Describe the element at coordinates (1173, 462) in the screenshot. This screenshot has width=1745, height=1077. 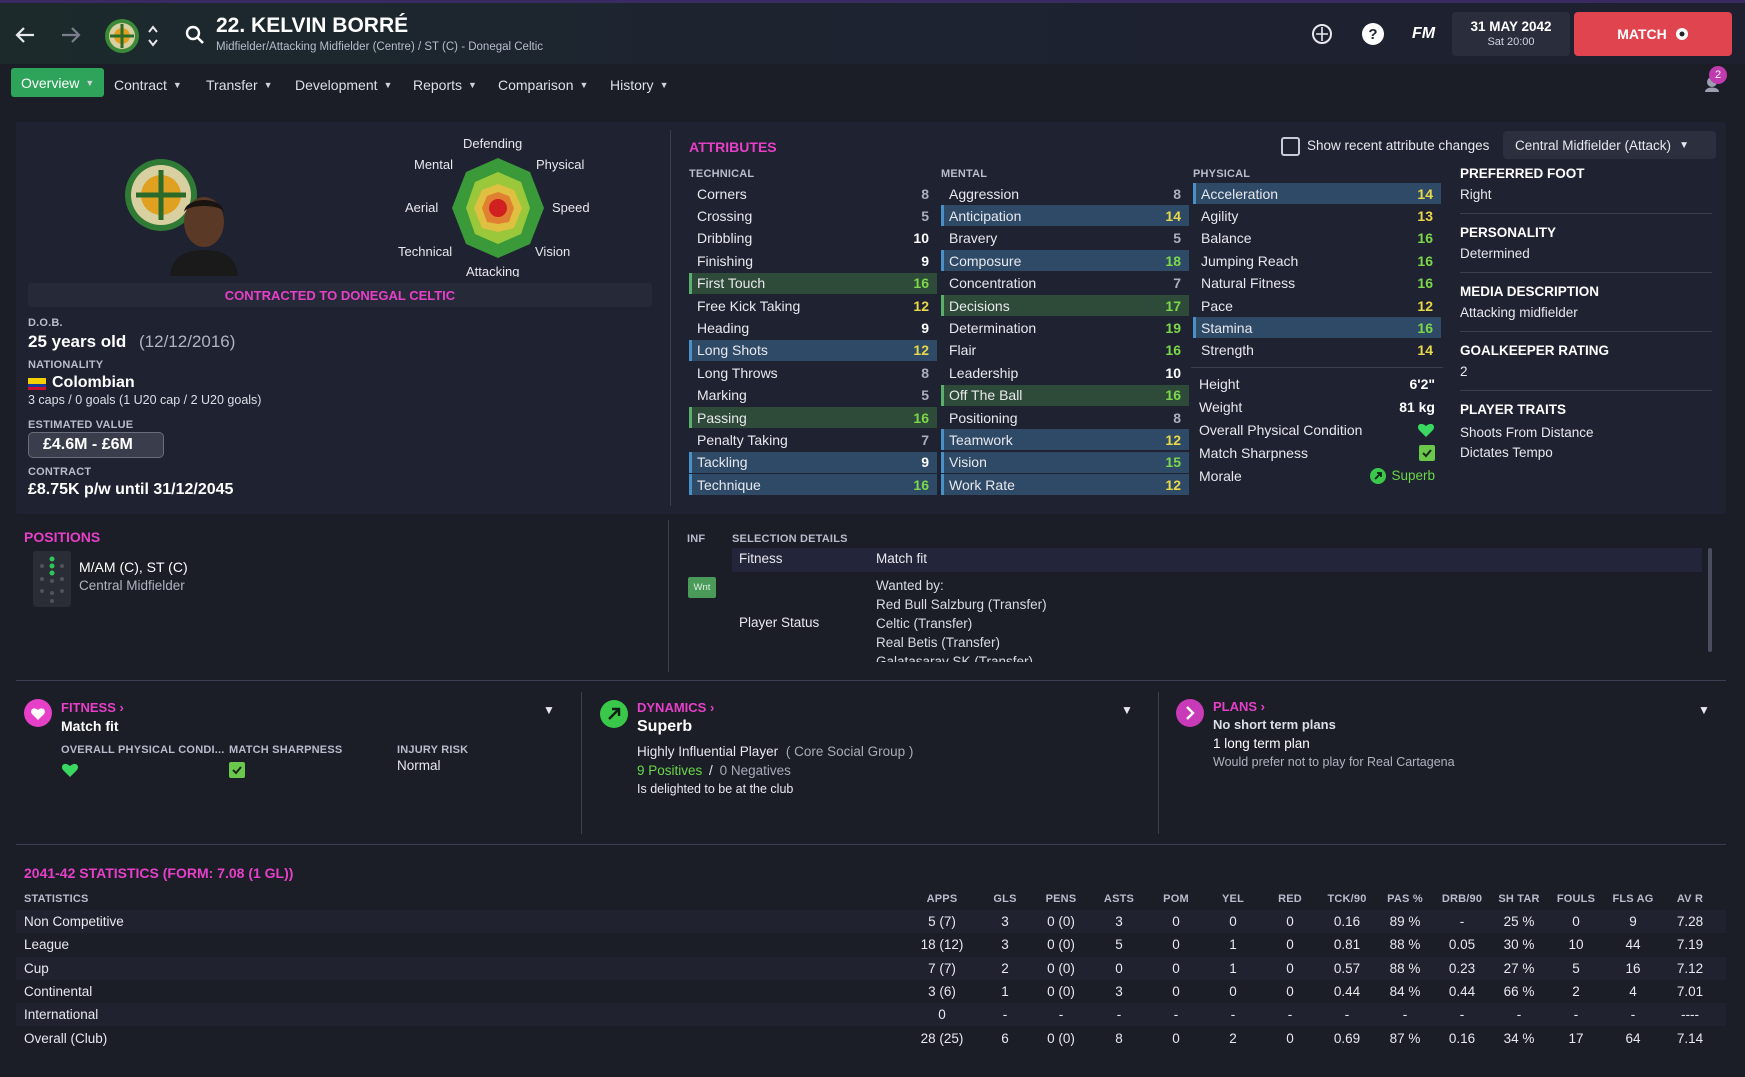
I see `attribute-value: 15` at that location.